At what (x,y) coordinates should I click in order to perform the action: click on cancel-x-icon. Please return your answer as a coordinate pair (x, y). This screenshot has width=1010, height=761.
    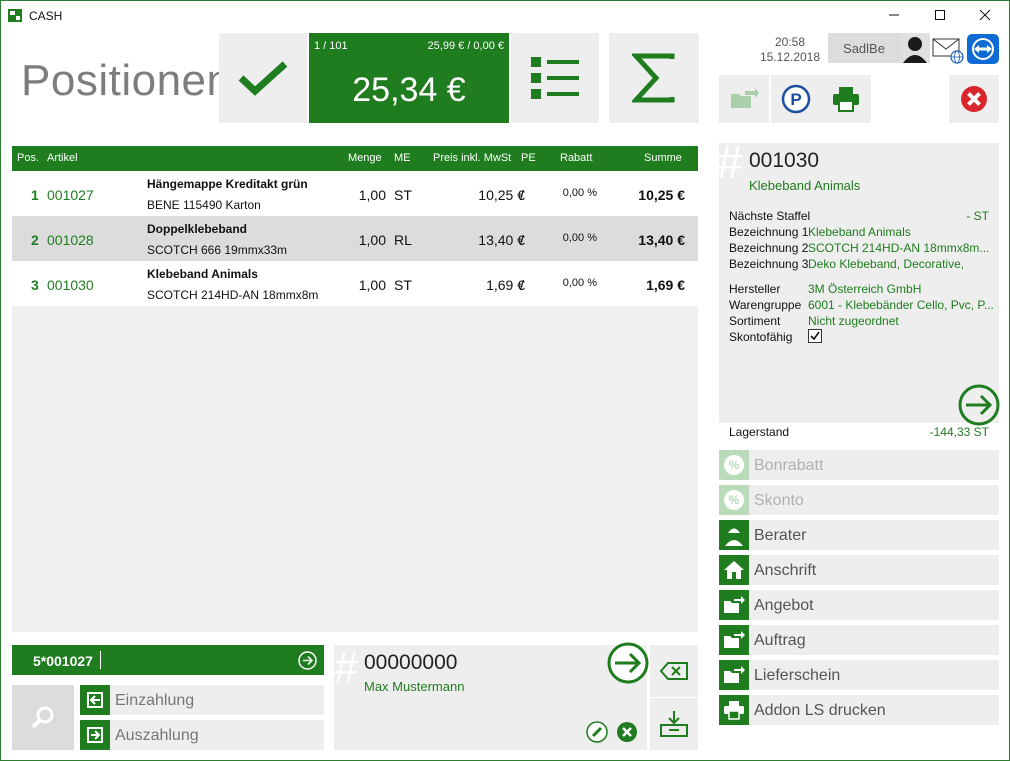
    Looking at the image, I should click on (974, 99).